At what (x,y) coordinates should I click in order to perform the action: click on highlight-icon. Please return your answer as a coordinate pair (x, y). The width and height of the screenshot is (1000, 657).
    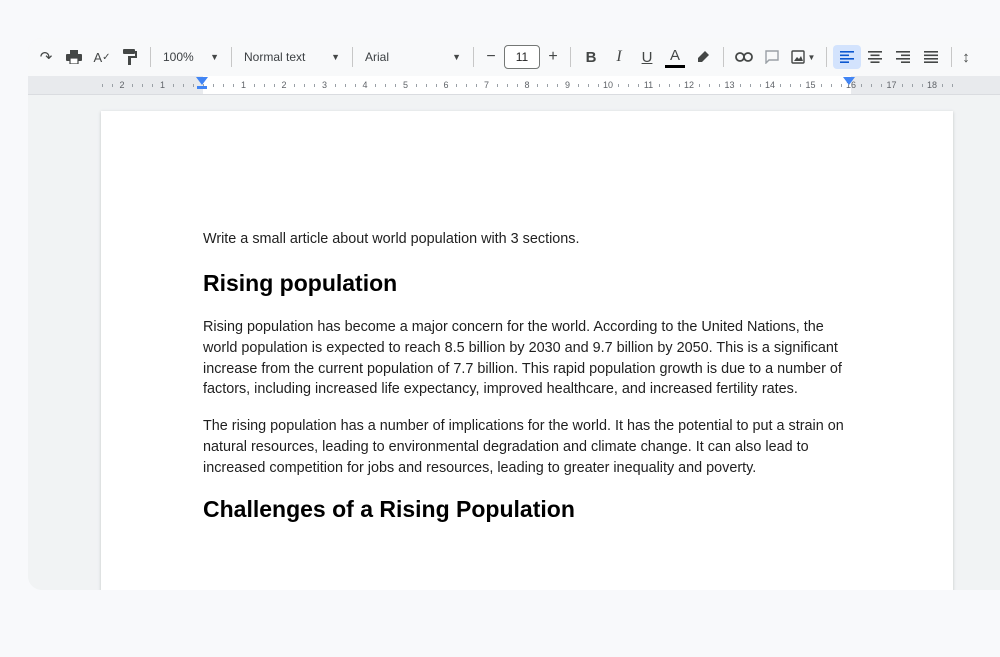
    Looking at the image, I should click on (703, 57).